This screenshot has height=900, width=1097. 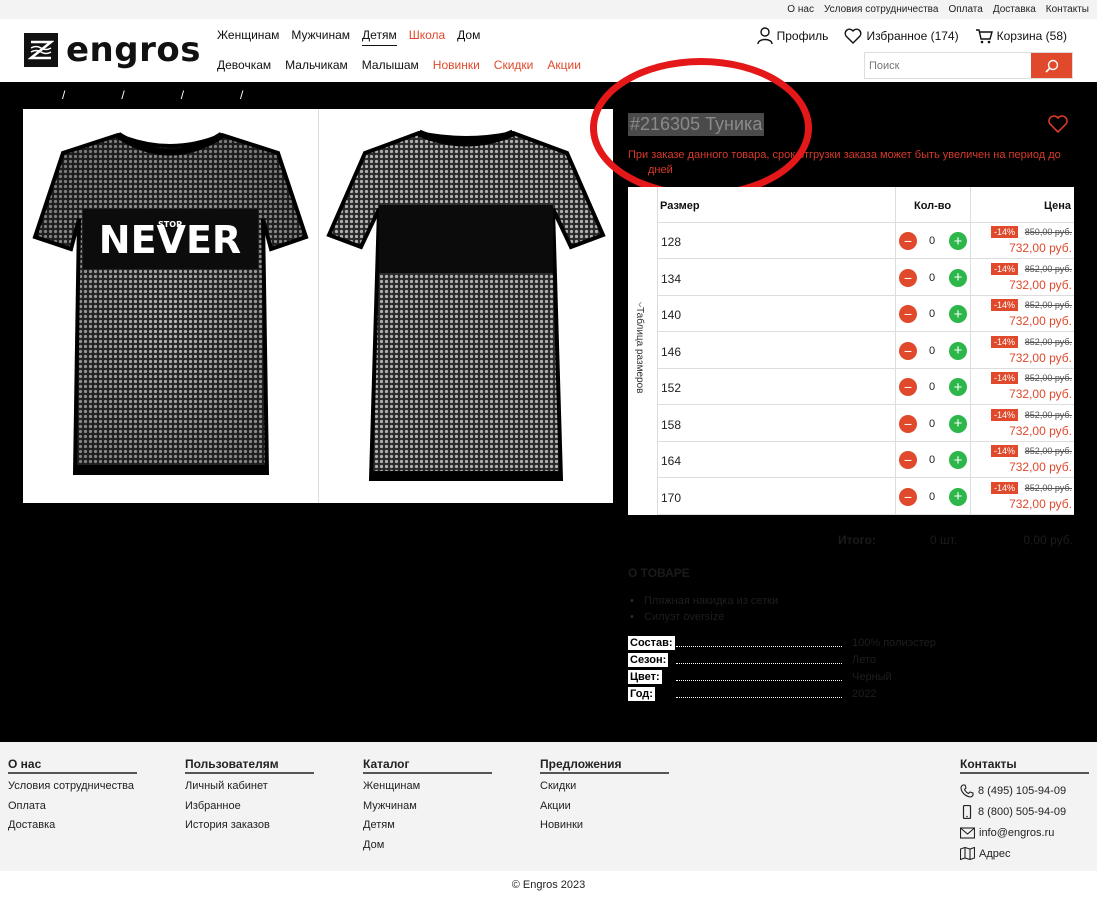 What do you see at coordinates (857, 540) in the screenshot?
I see `total-label: Итого:` at bounding box center [857, 540].